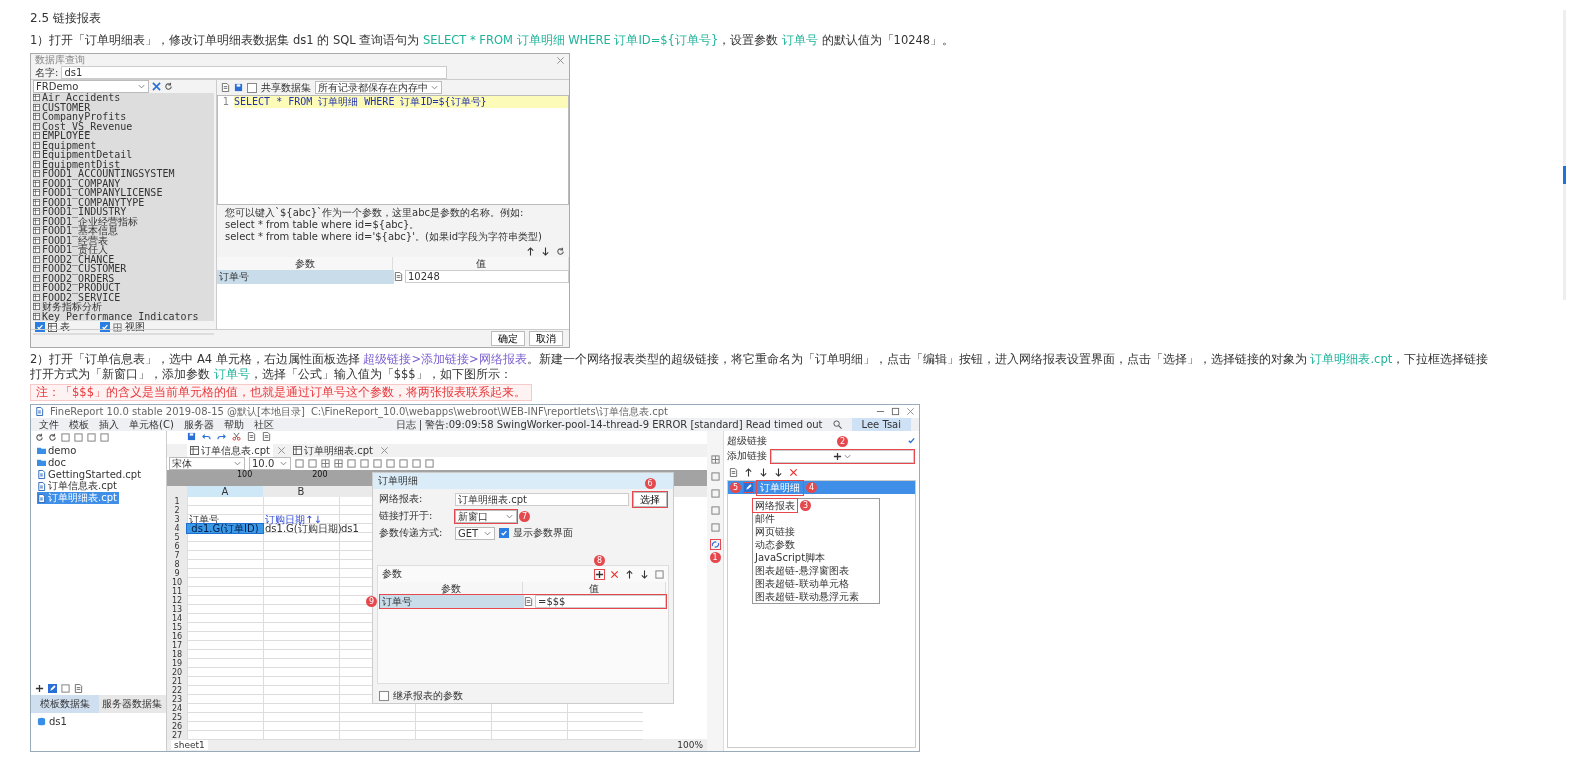 The height and width of the screenshot is (761, 1584). I want to click on pencil-icon, so click(52, 688).